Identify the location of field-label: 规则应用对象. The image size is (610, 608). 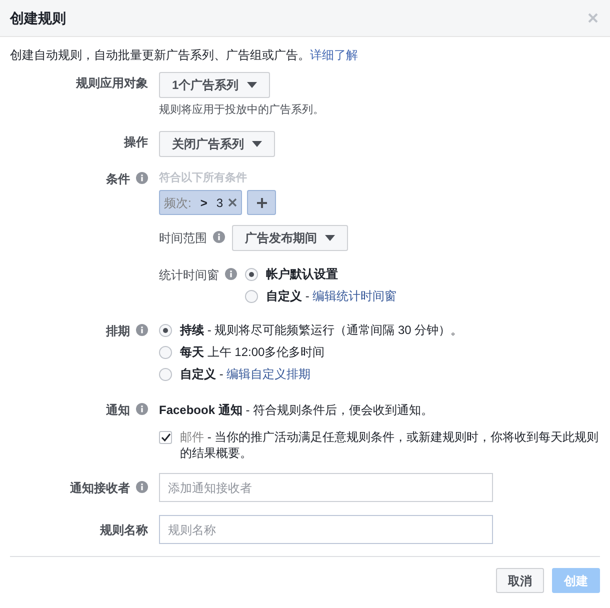
(112, 83).